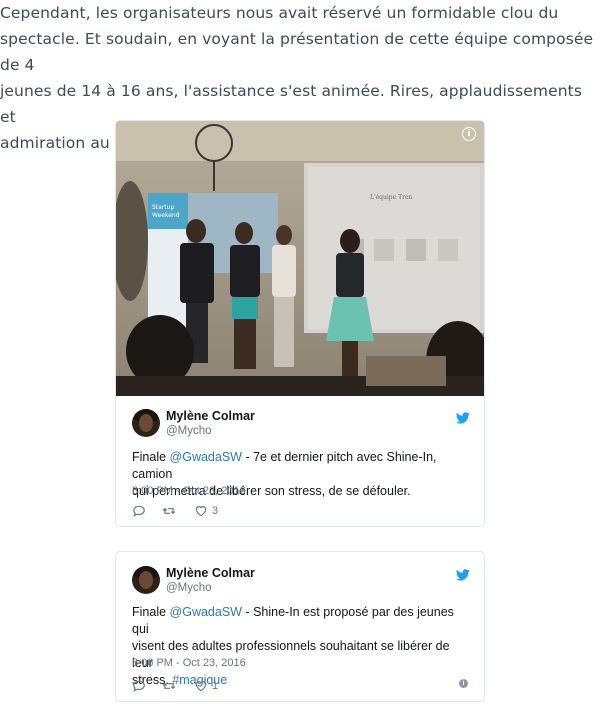 This screenshot has width=600, height=710. Describe the element at coordinates (163, 207) in the screenshot. I see `banner-text: Startup` at that location.